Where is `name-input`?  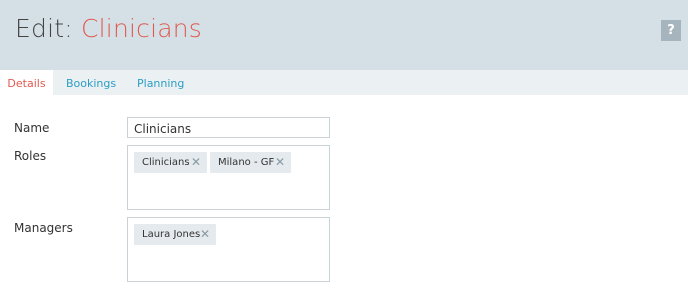 name-input is located at coordinates (226, 129).